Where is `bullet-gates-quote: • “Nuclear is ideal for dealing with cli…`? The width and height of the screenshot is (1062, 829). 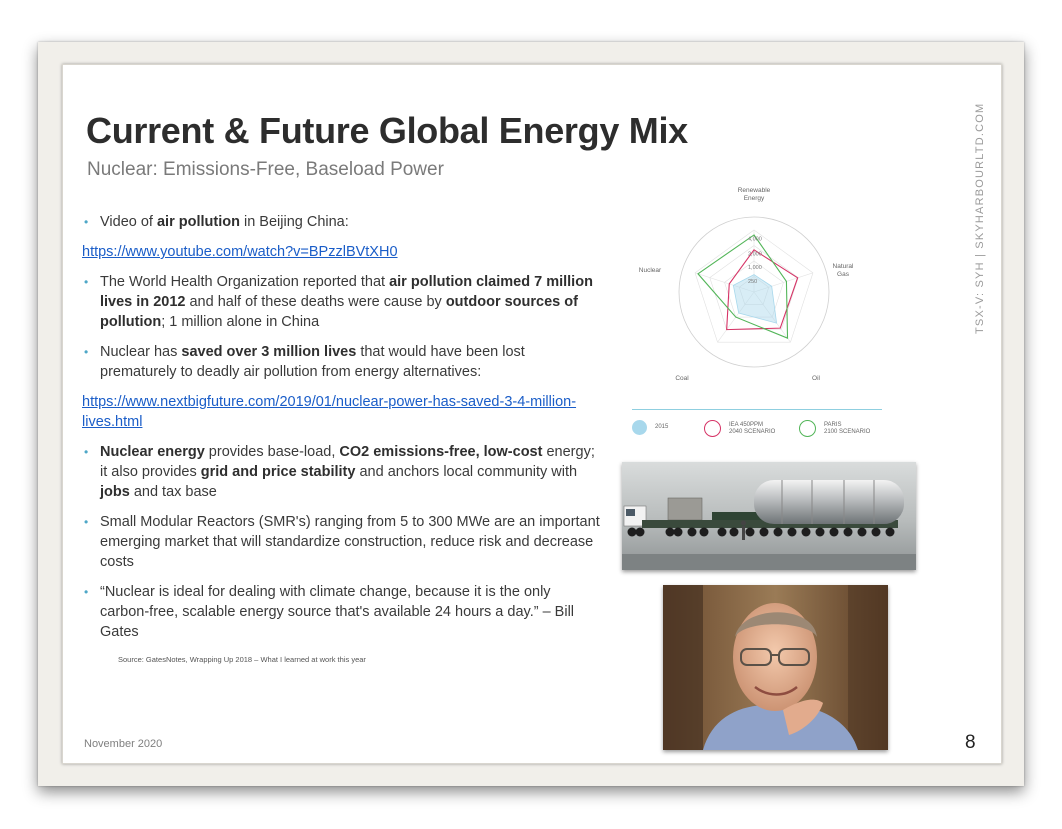
bullet-gates-quote: • “Nuclear is ideal for dealing with cli… is located at coordinates (329, 612).